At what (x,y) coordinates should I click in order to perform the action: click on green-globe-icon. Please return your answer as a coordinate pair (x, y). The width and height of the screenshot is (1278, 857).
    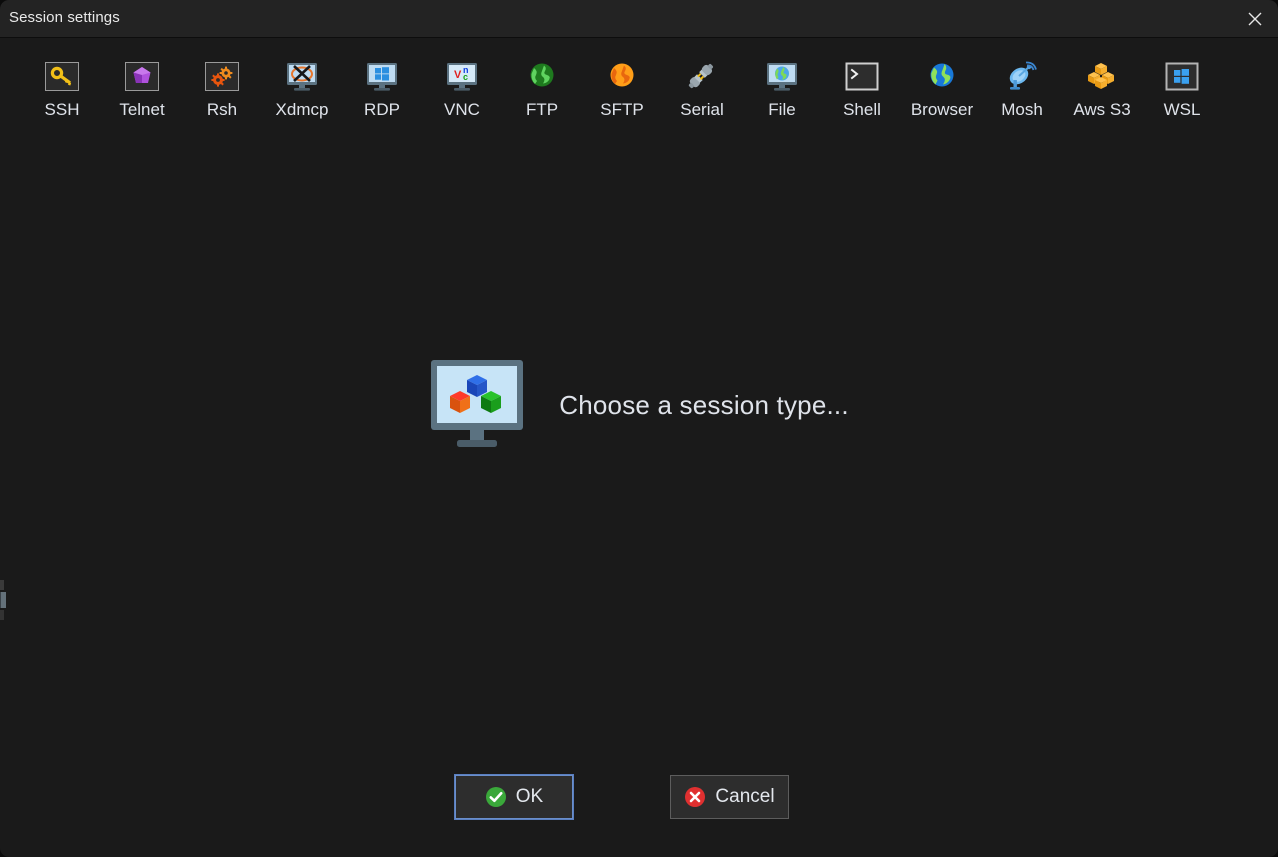
    Looking at the image, I should click on (542, 76).